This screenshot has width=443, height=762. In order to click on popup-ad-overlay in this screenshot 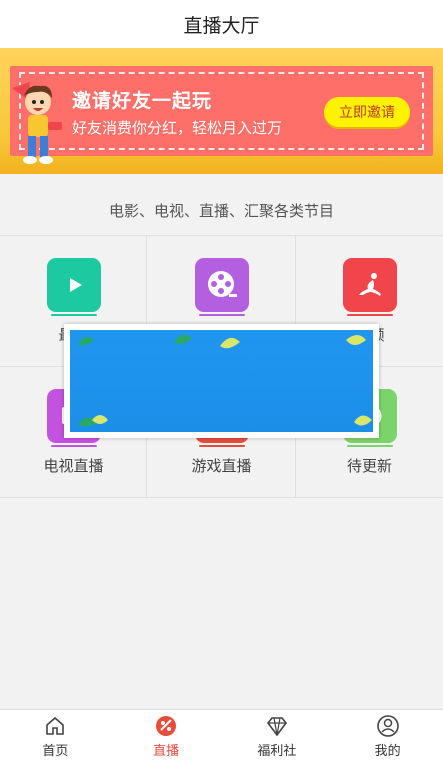, I will do `click(221, 381)`.